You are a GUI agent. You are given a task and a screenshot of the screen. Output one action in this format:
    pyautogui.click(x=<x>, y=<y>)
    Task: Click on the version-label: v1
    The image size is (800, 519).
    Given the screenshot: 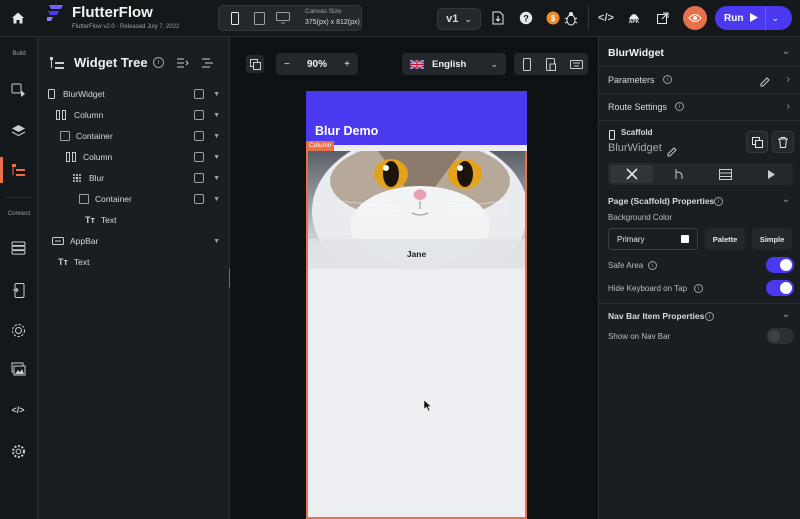 What is the action you would take?
    pyautogui.click(x=452, y=19)
    